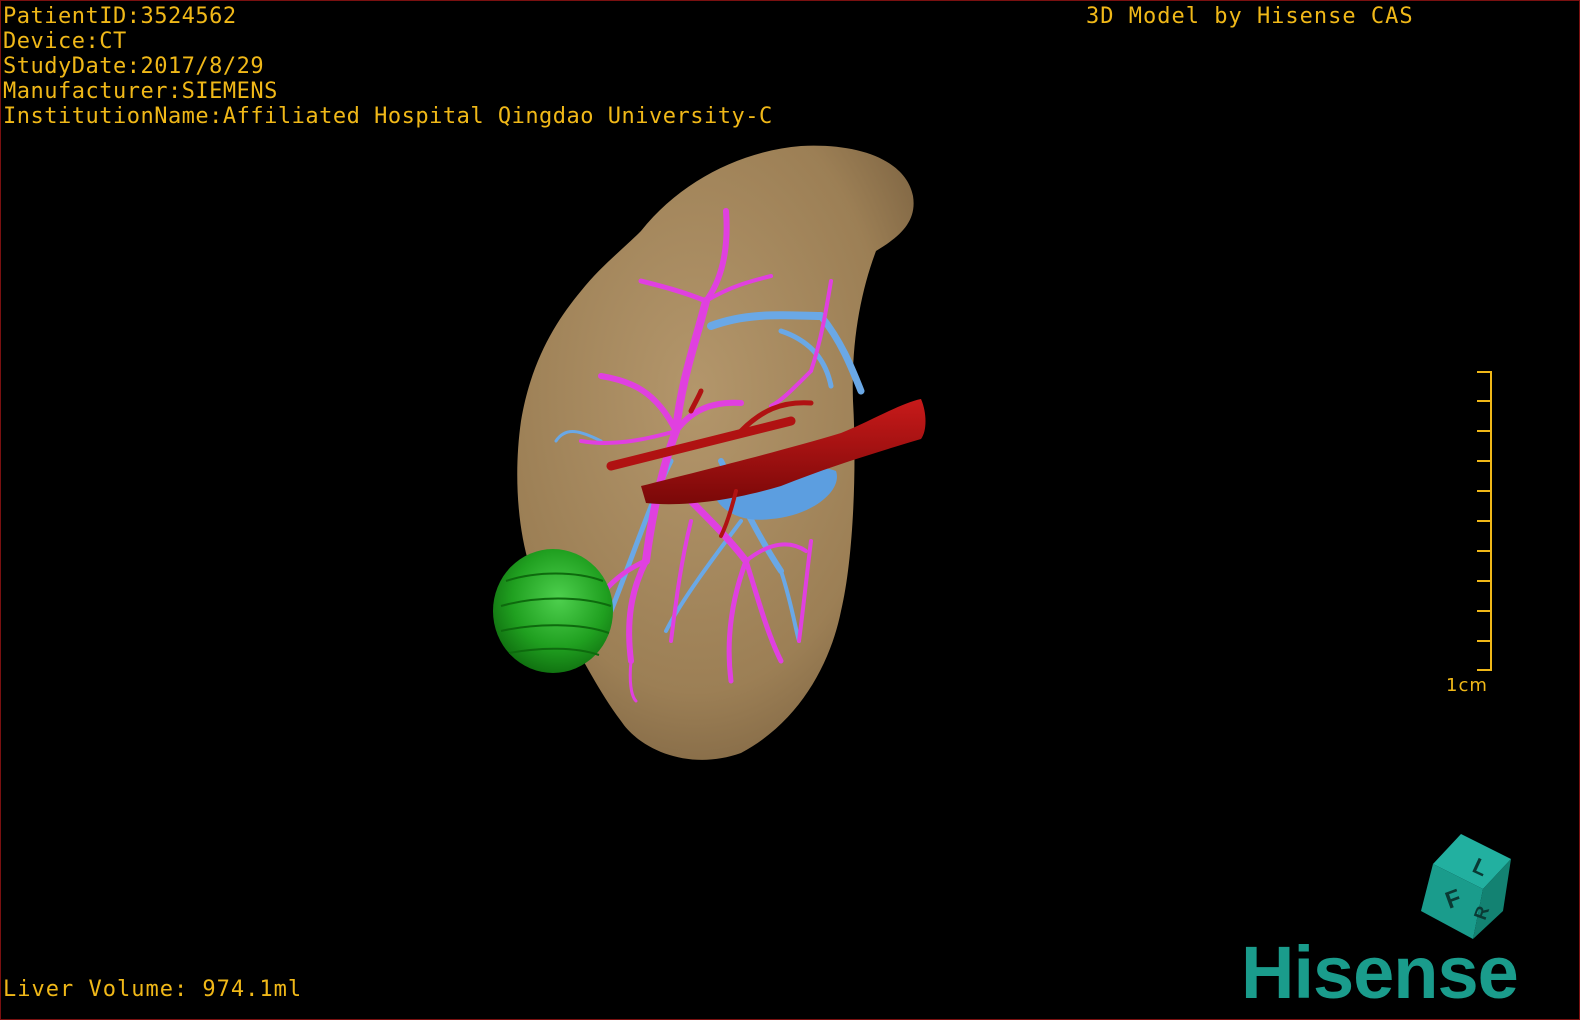  I want to click on liver-volume-text: Liver Volume: 974.1ml, so click(153, 989).